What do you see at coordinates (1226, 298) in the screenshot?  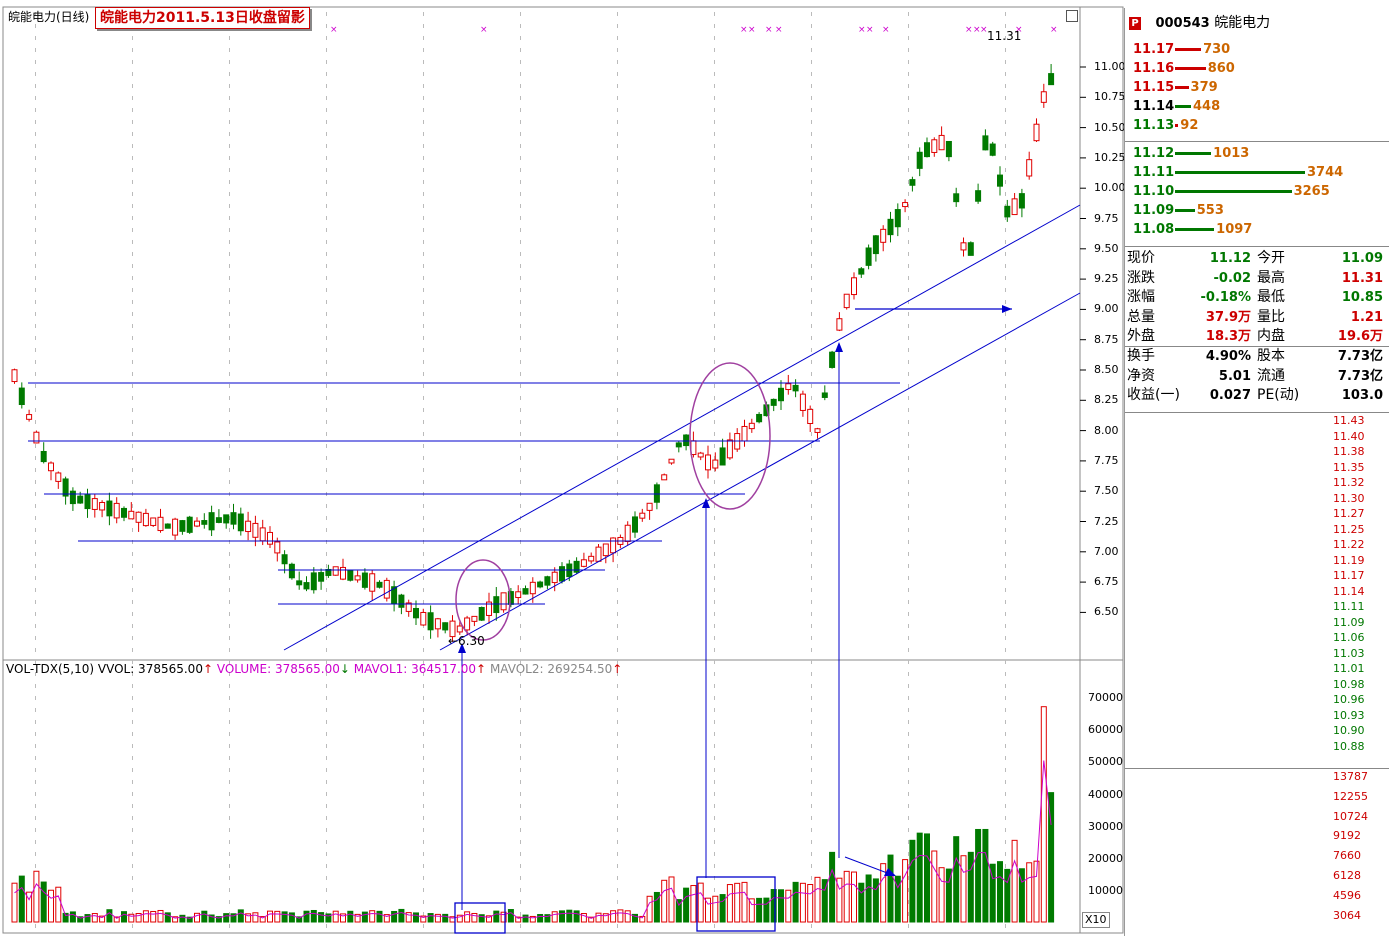 I see `quote-value: -0.18%` at bounding box center [1226, 298].